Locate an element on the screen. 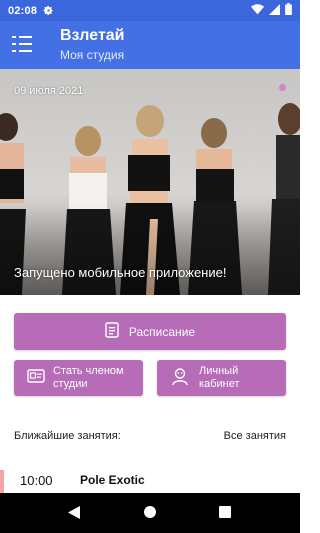 The height and width of the screenshot is (533, 320). status-time: 02:08 is located at coordinates (23, 10).